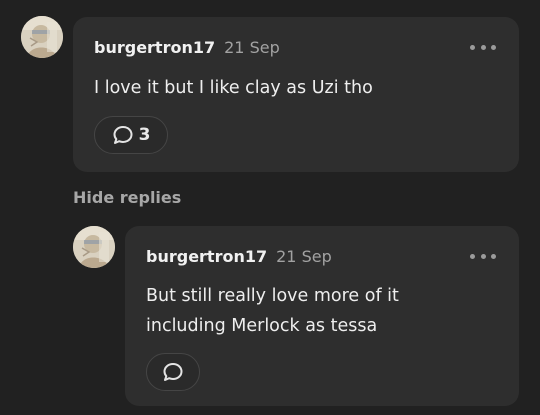  I want to click on reply-text-line-1: But still really love more of it, so click(272, 296).